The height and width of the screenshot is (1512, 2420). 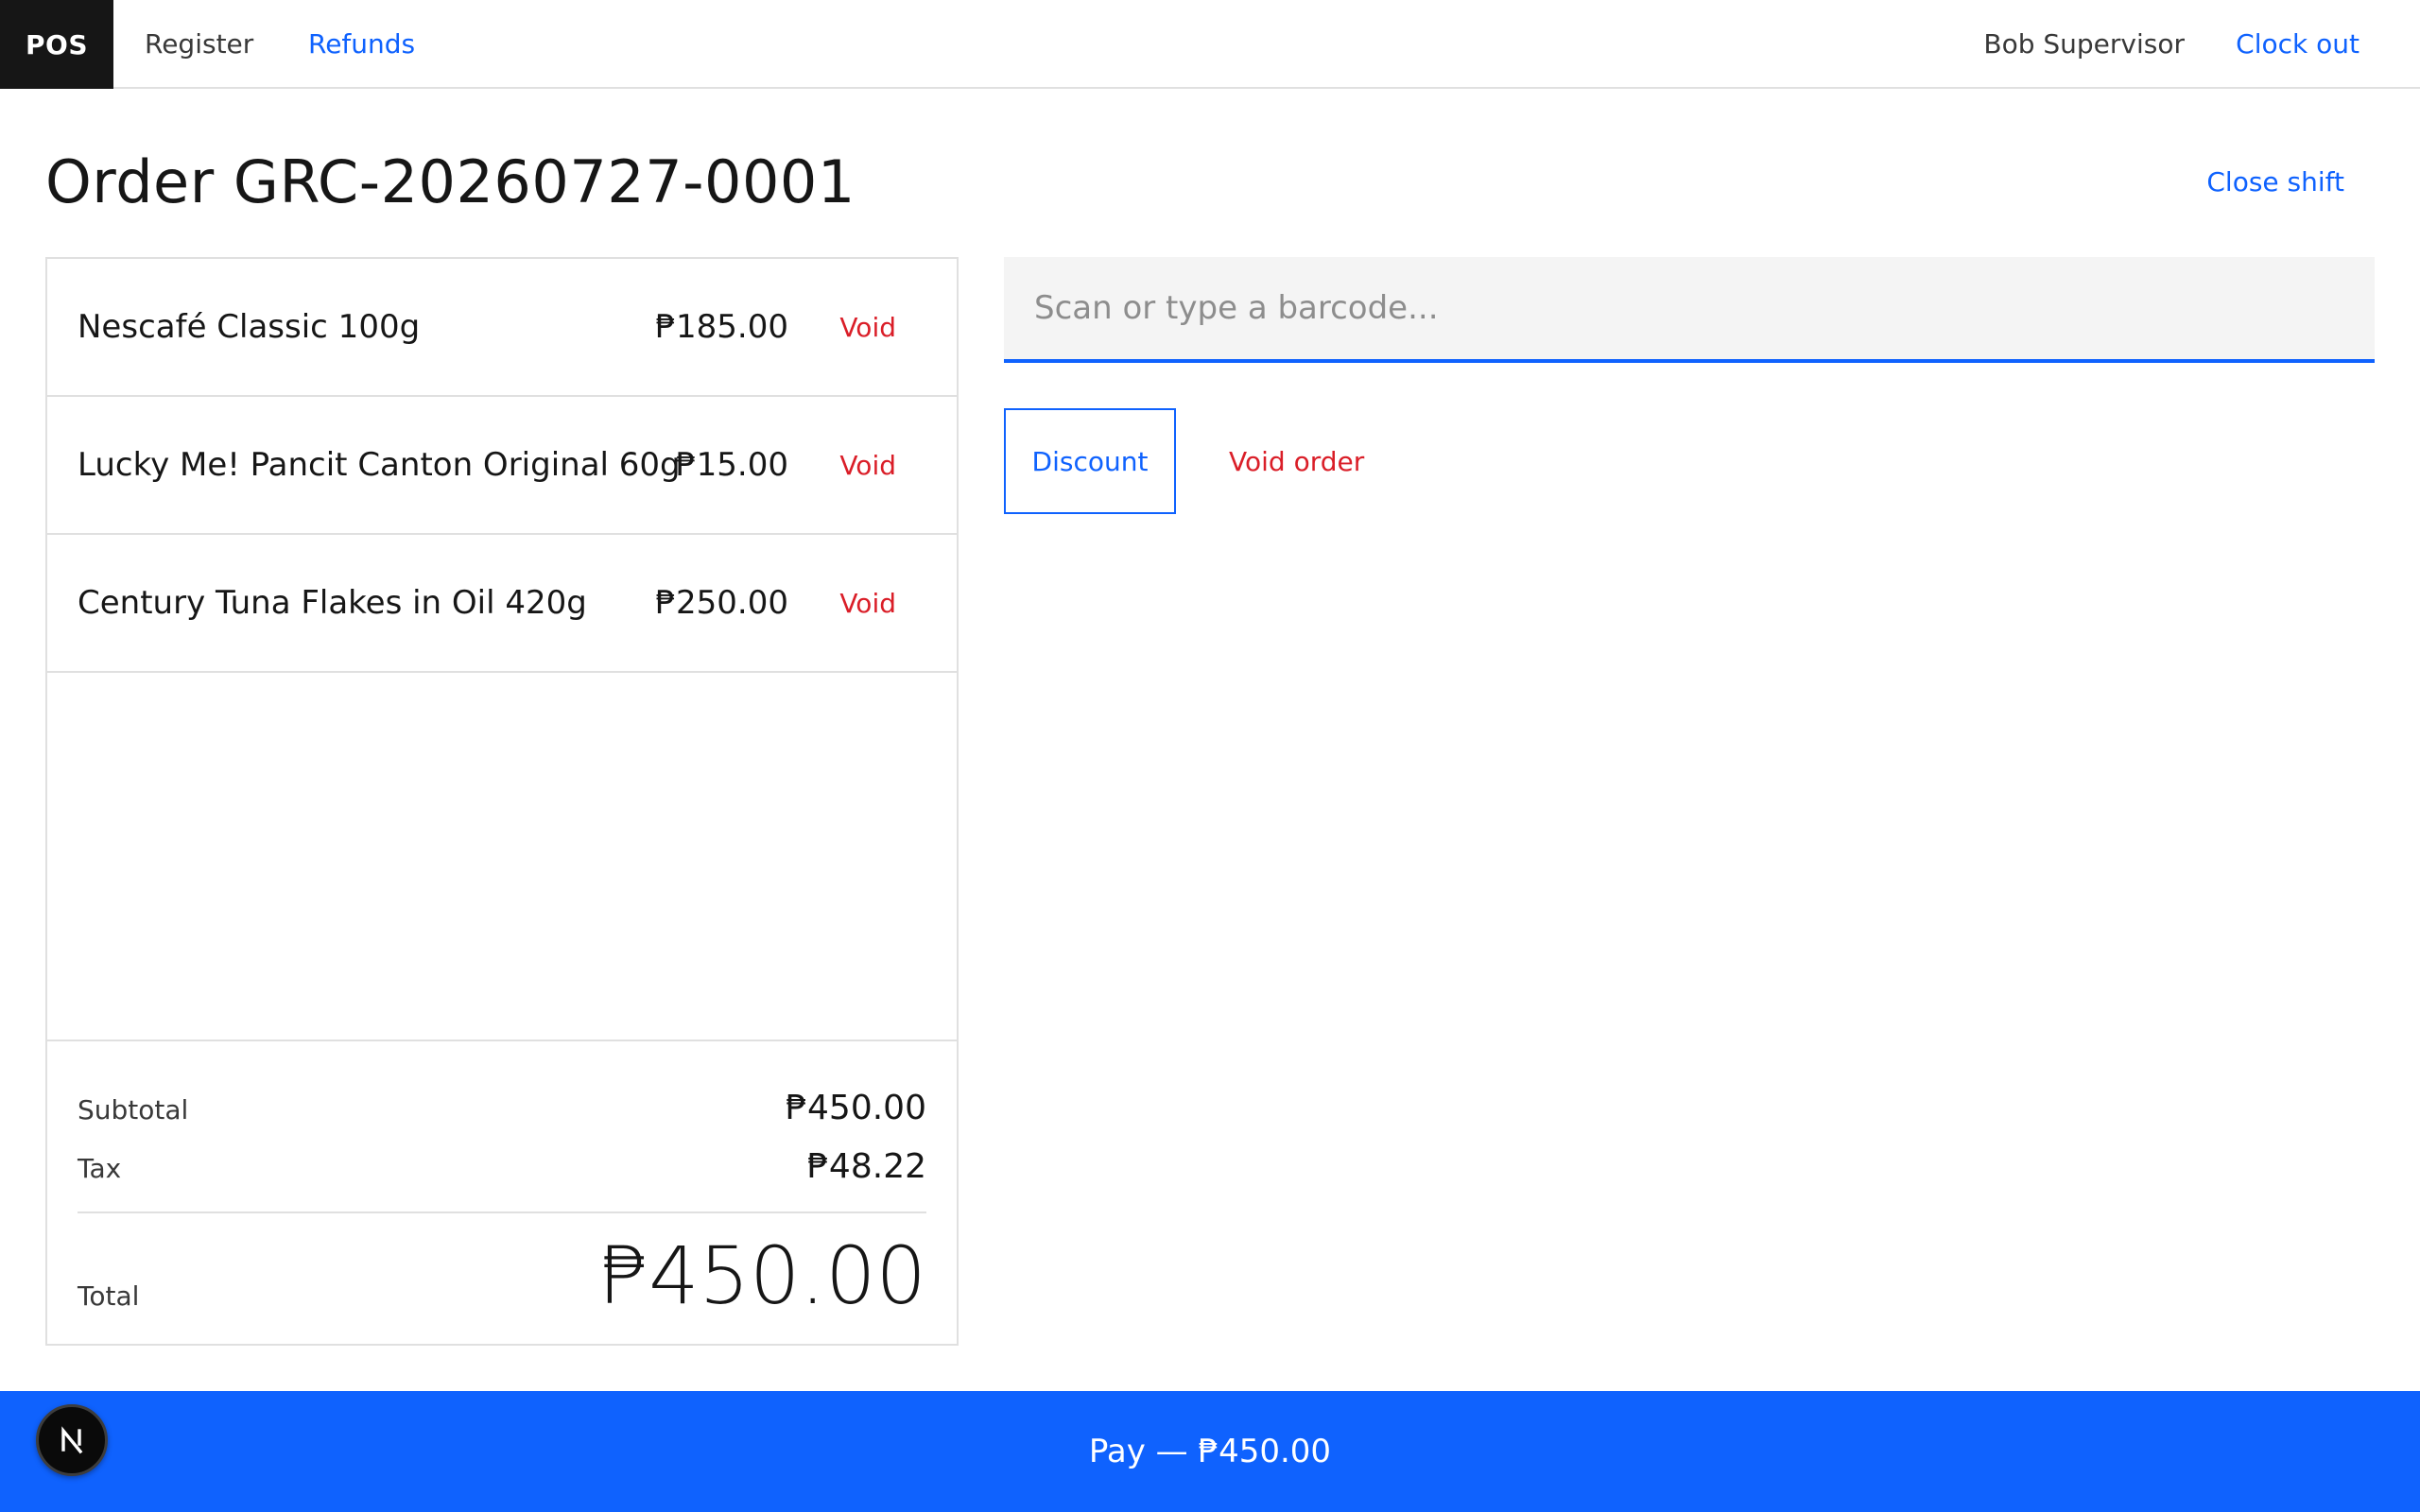 What do you see at coordinates (502, 1212) in the screenshot?
I see `totals-divider` at bounding box center [502, 1212].